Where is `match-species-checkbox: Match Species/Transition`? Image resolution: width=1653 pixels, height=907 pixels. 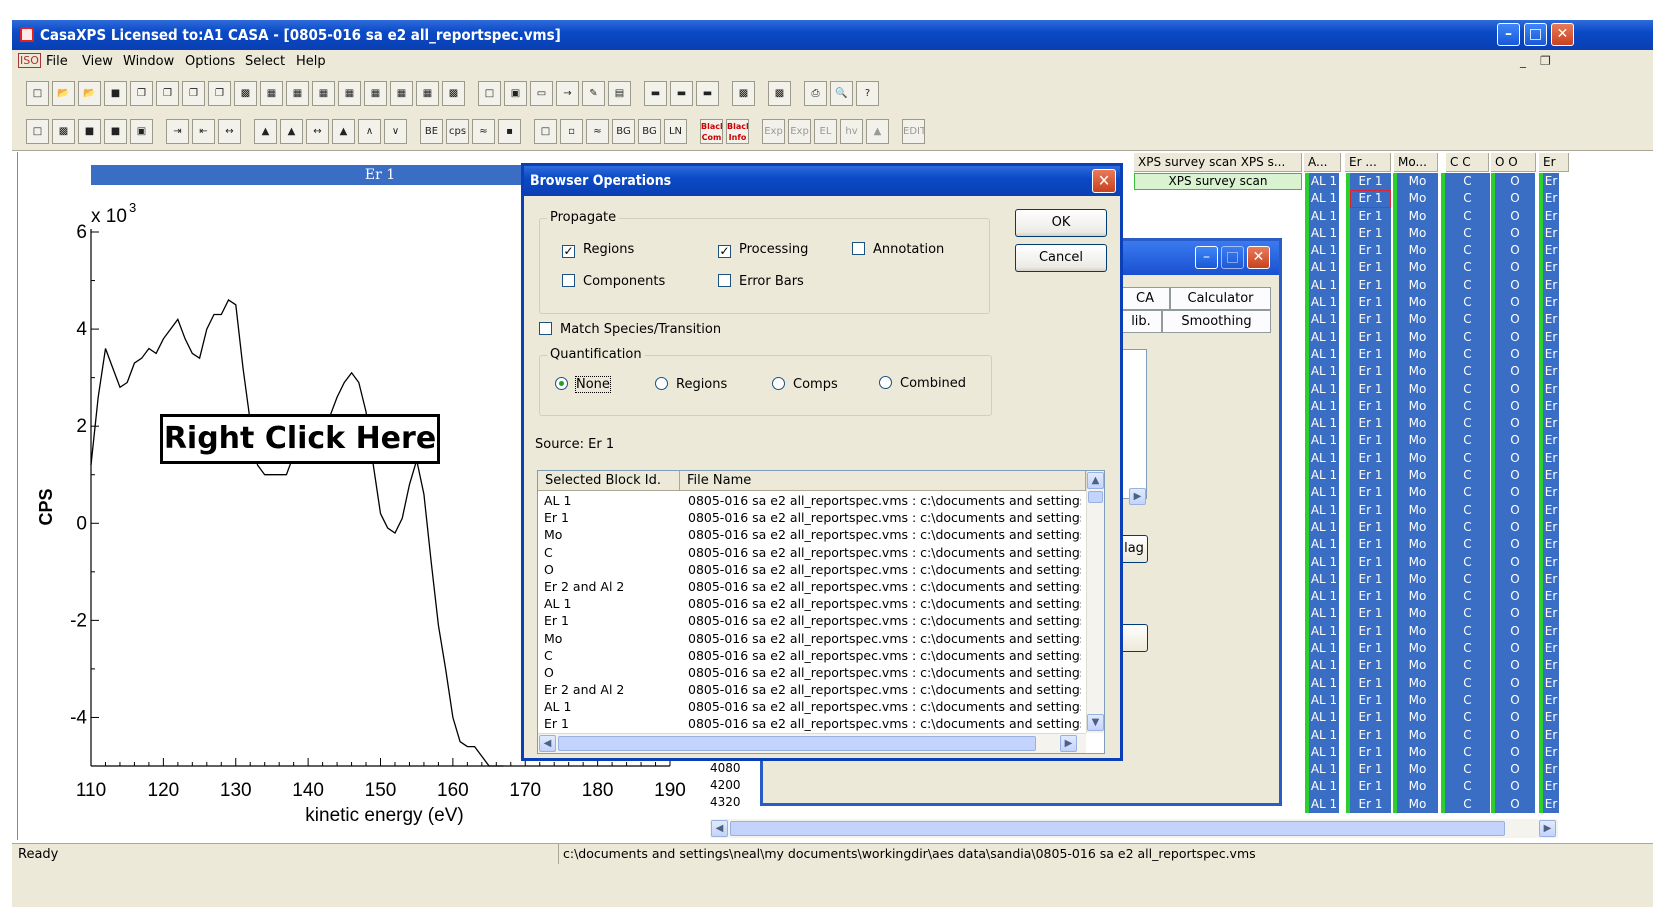
match-species-checkbox: Match Species/Transition is located at coordinates (630, 329).